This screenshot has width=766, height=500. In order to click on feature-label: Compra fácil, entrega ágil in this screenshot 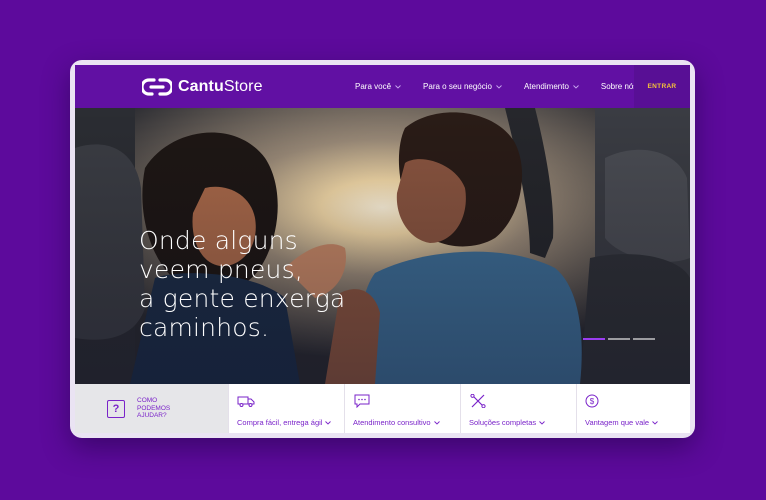, I will do `click(284, 422)`.